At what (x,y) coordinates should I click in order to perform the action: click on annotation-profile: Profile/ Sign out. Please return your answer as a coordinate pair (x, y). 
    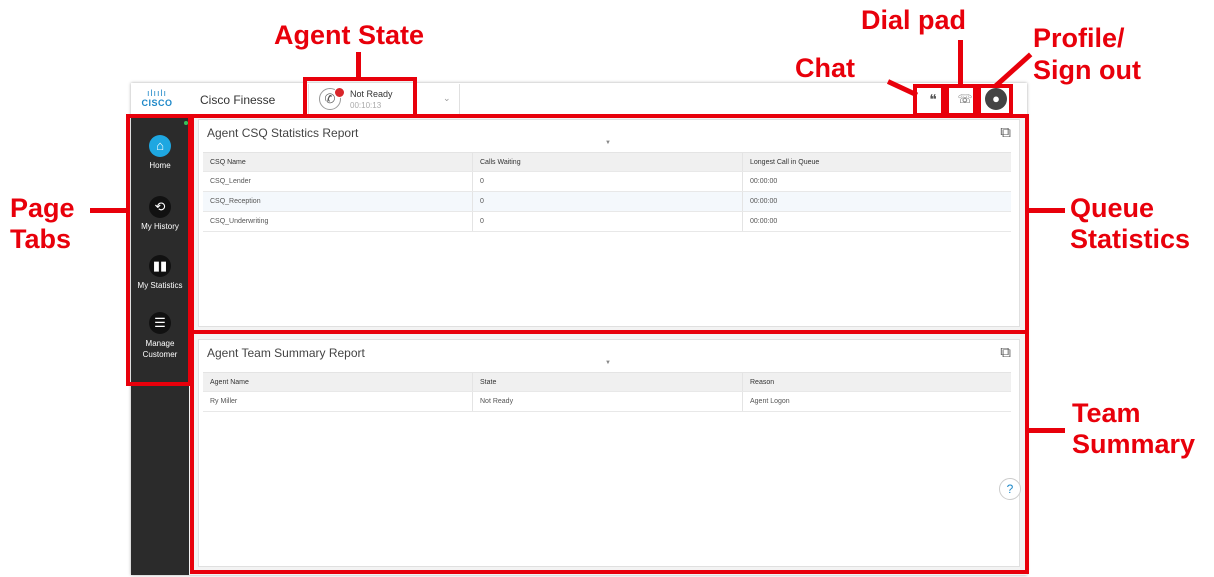
    Looking at the image, I should click on (1087, 54).